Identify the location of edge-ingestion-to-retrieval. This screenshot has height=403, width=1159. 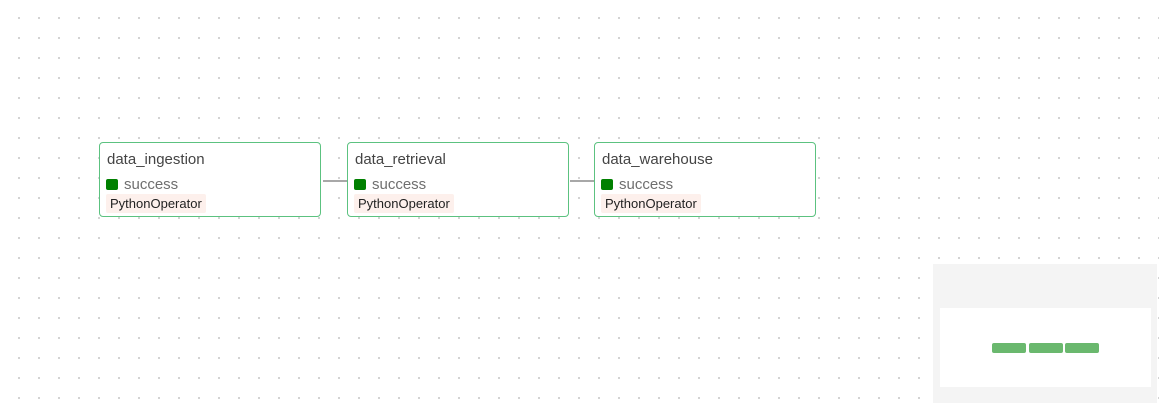
(335, 181).